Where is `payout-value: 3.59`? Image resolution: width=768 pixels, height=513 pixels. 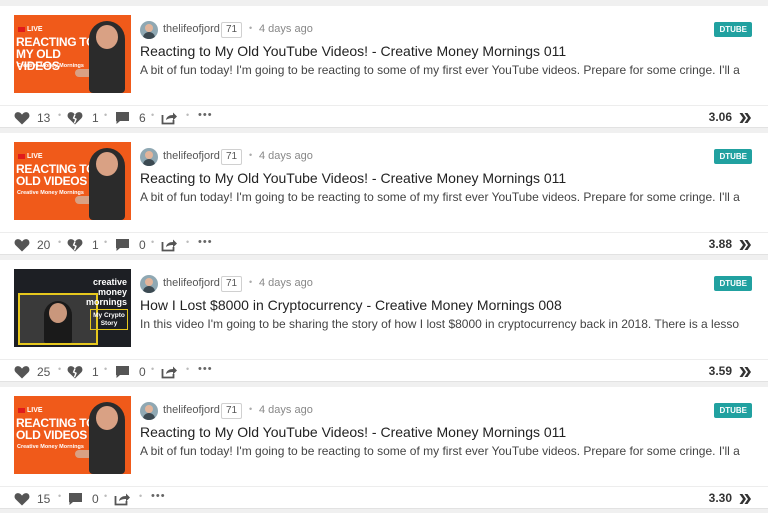
payout-value: 3.59 is located at coordinates (720, 371).